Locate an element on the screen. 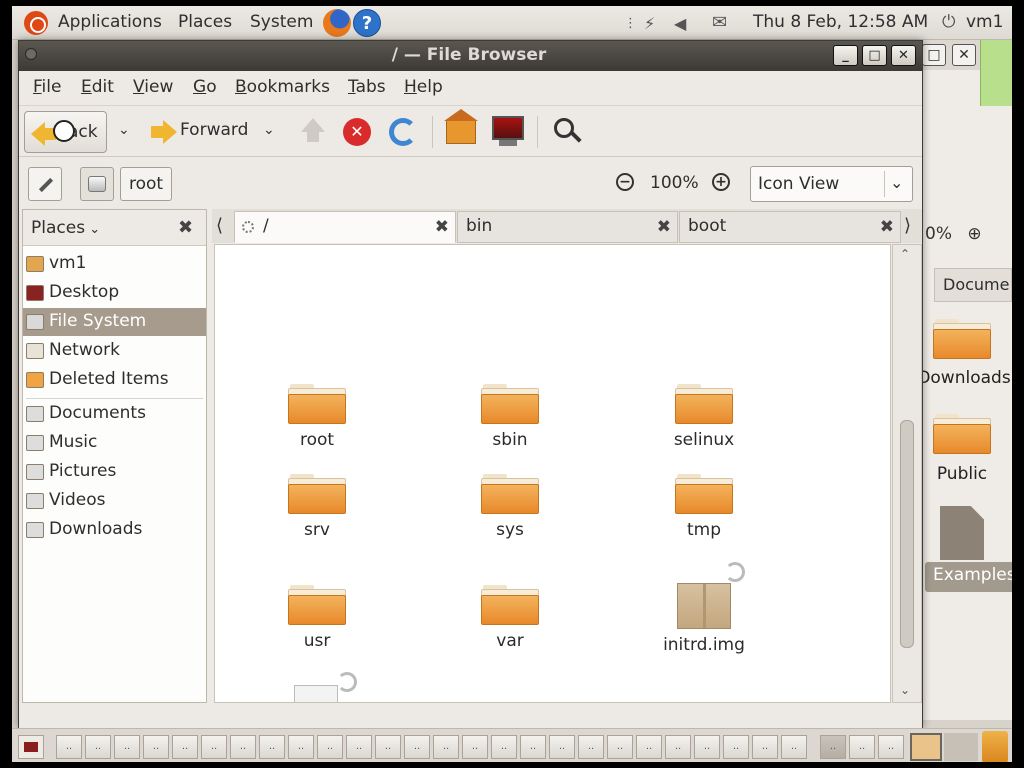  mail-icon: ✉ is located at coordinates (719, 22).